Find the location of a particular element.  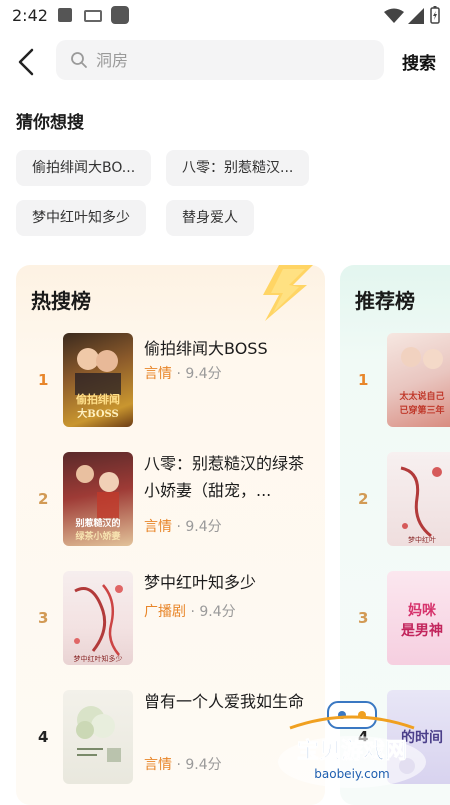

svg-text: 妈咪 is located at coordinates (422, 610).